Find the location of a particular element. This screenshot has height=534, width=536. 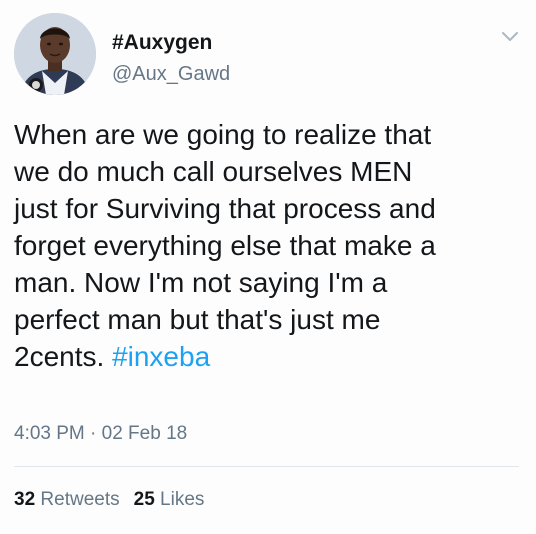

tweet-timestamp: 4:03 PM · 02 Feb 18 is located at coordinates (100, 434).